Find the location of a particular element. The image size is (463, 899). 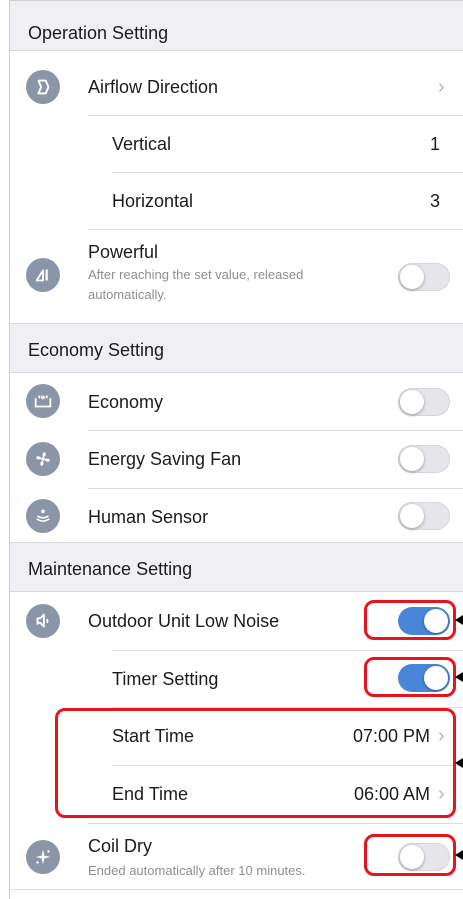

energy-saving-fan-label: Energy Saving Fan is located at coordinates (165, 459).